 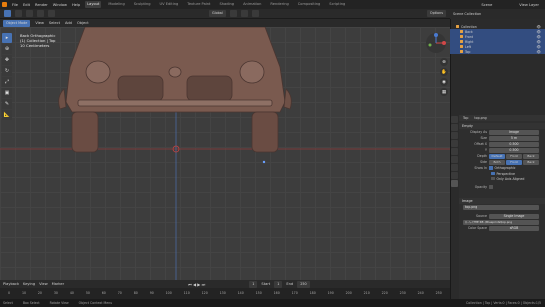 I want to click on size-field: 5 m, so click(x=514, y=138).